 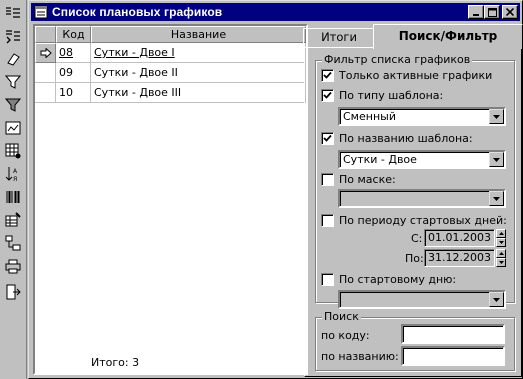 What do you see at coordinates (12, 36) in the screenshot?
I see `list-insert-icon` at bounding box center [12, 36].